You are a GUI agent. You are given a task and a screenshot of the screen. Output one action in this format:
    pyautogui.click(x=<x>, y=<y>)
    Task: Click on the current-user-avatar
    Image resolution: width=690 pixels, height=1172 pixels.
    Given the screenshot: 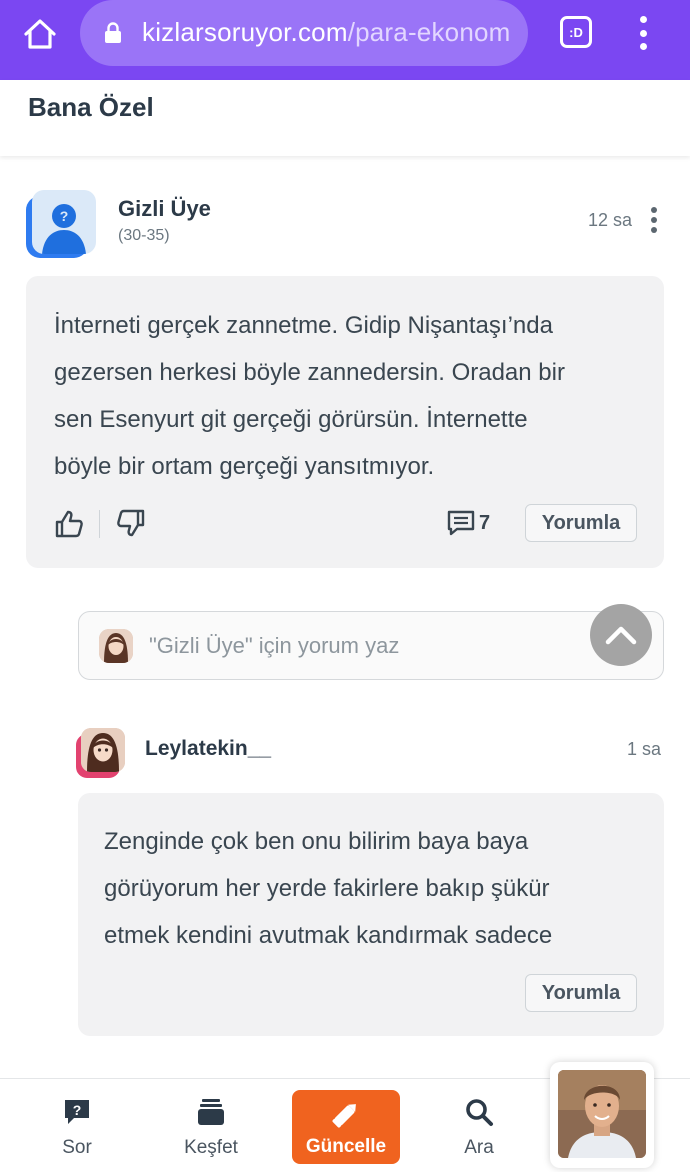 What is the action you would take?
    pyautogui.click(x=116, y=646)
    